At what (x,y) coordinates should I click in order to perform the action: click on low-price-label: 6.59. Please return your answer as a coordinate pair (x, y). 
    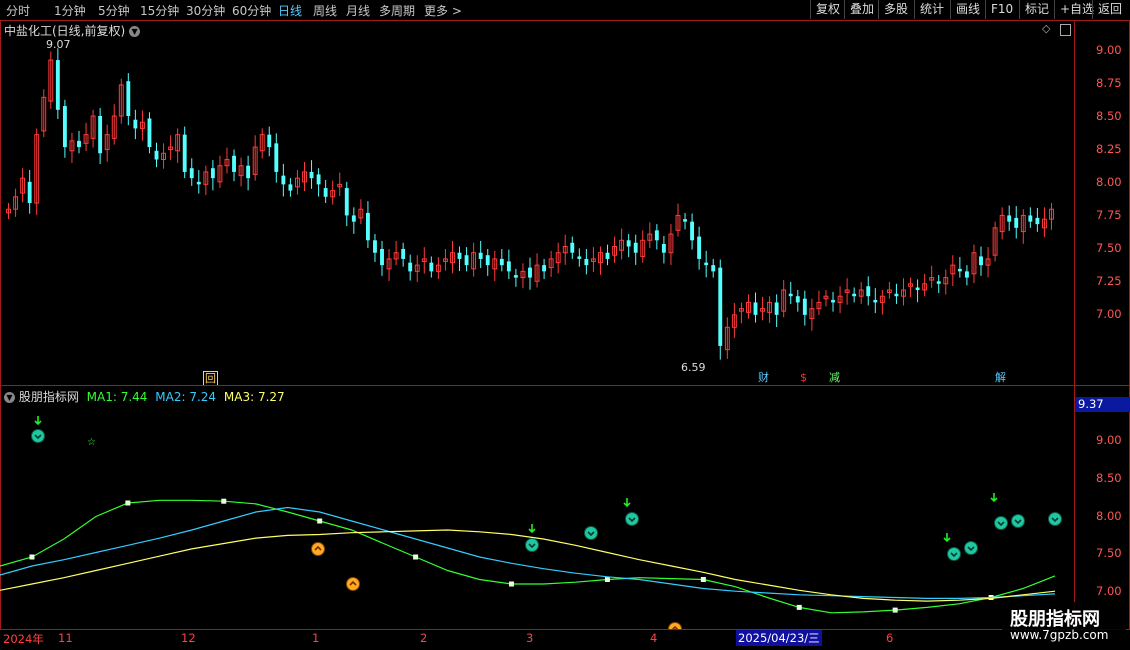
    Looking at the image, I should click on (693, 367).